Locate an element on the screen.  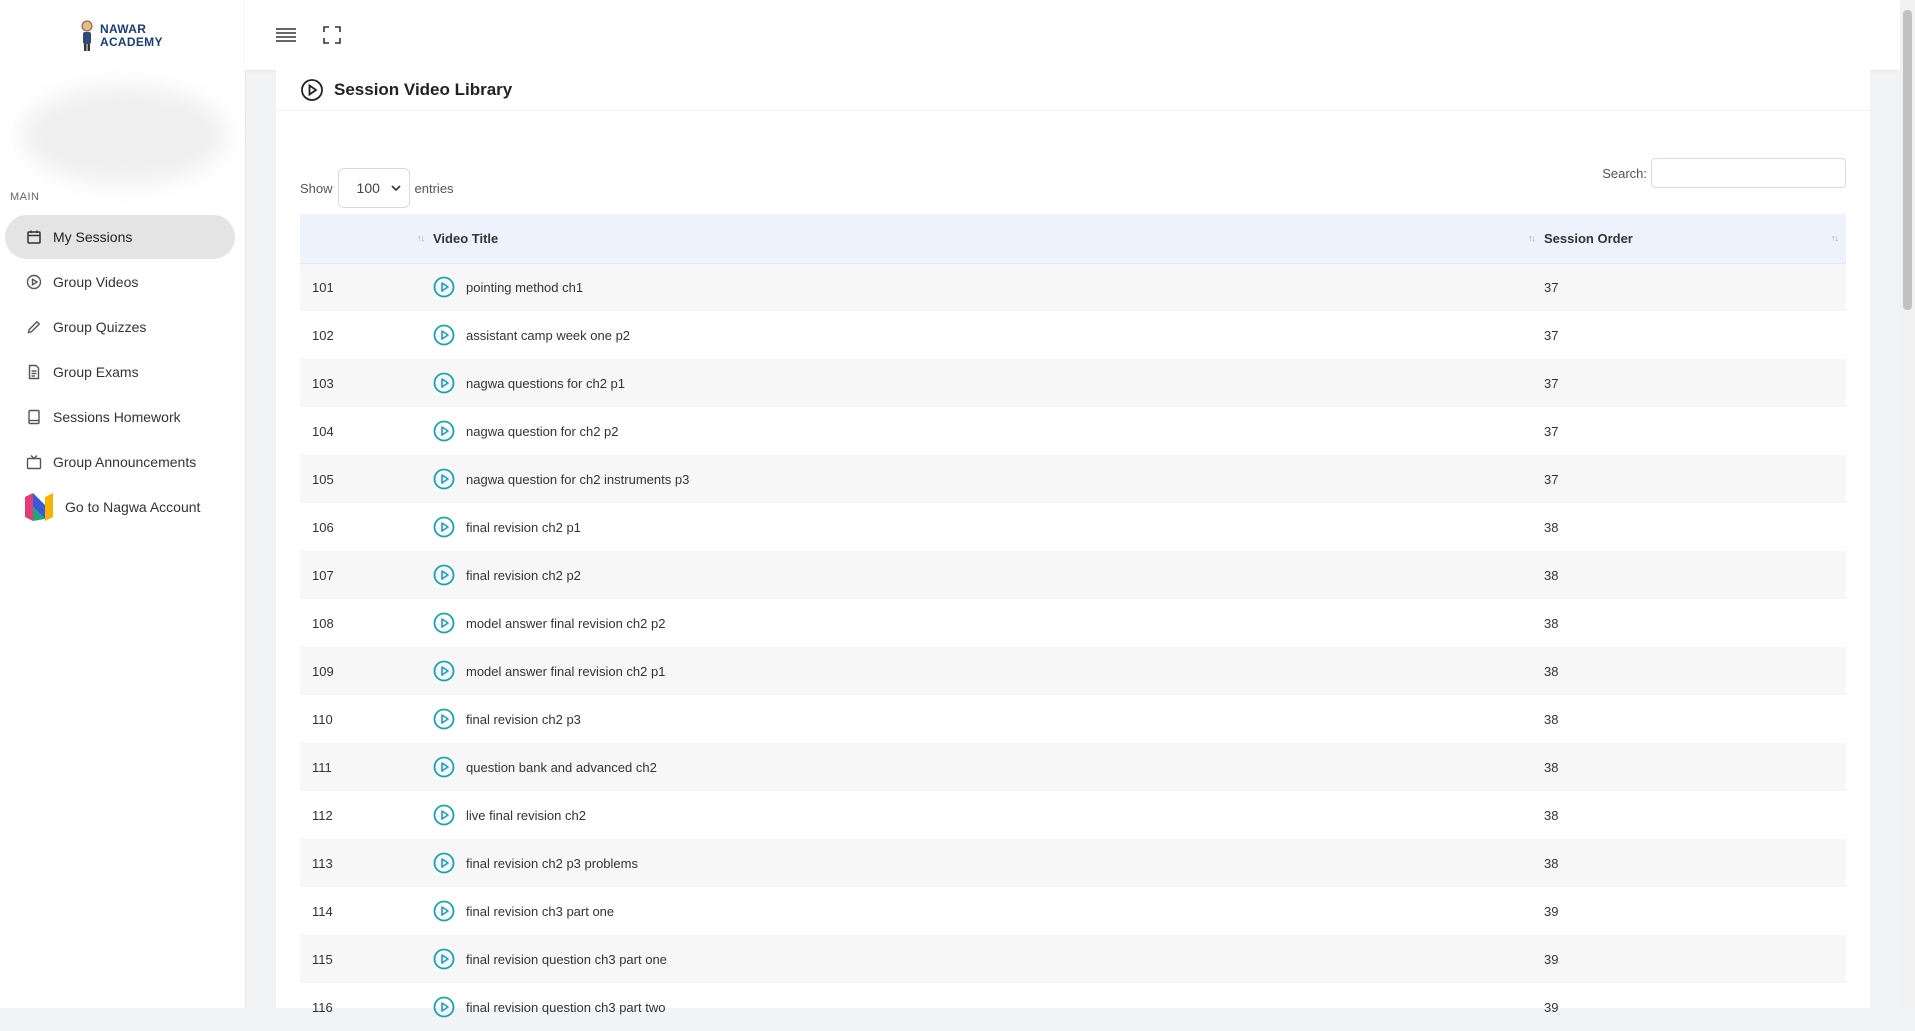
sidebar-item-group-announcements: Group Announcements is located at coordinates (120, 462).